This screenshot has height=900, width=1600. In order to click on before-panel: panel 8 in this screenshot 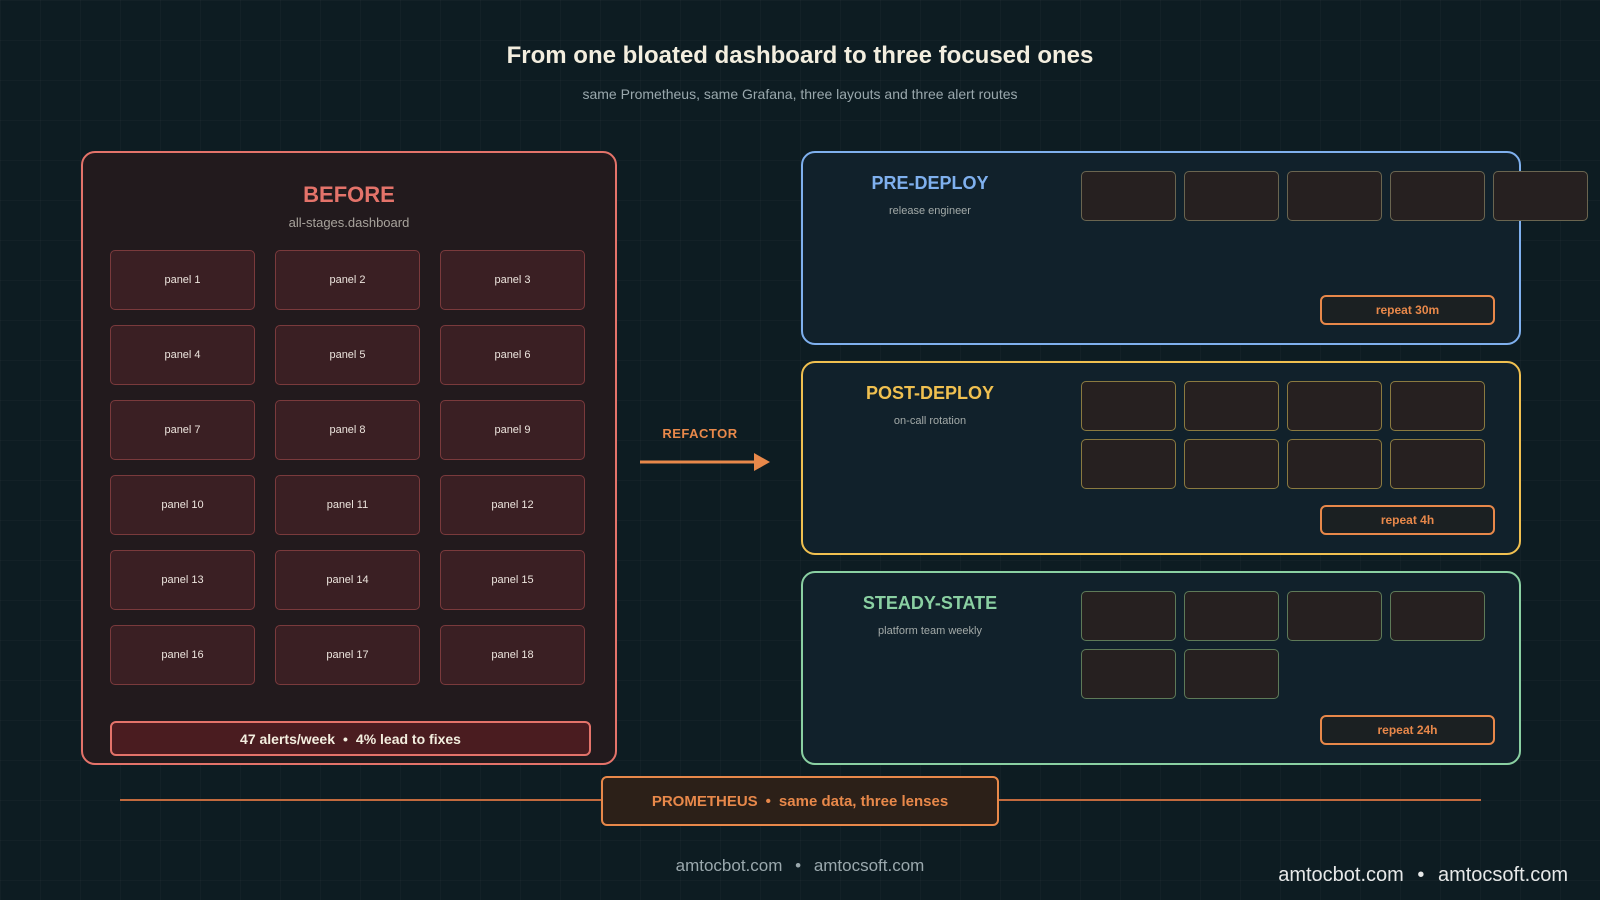, I will do `click(347, 430)`.